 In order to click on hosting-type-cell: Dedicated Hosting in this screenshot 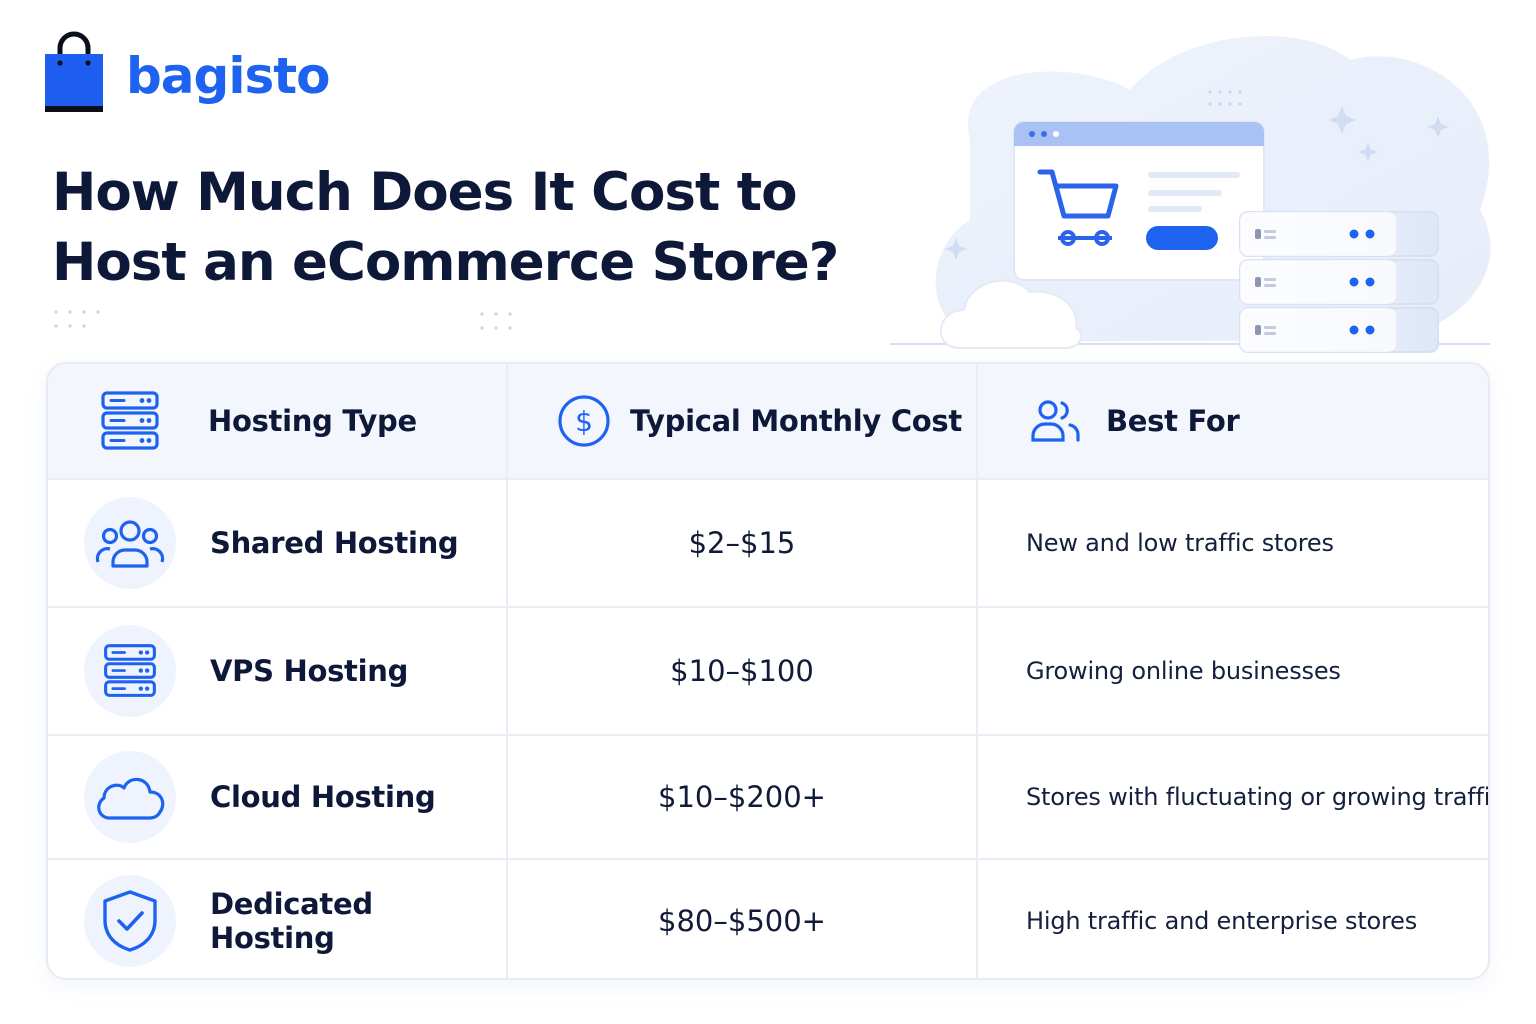, I will do `click(278, 919)`.